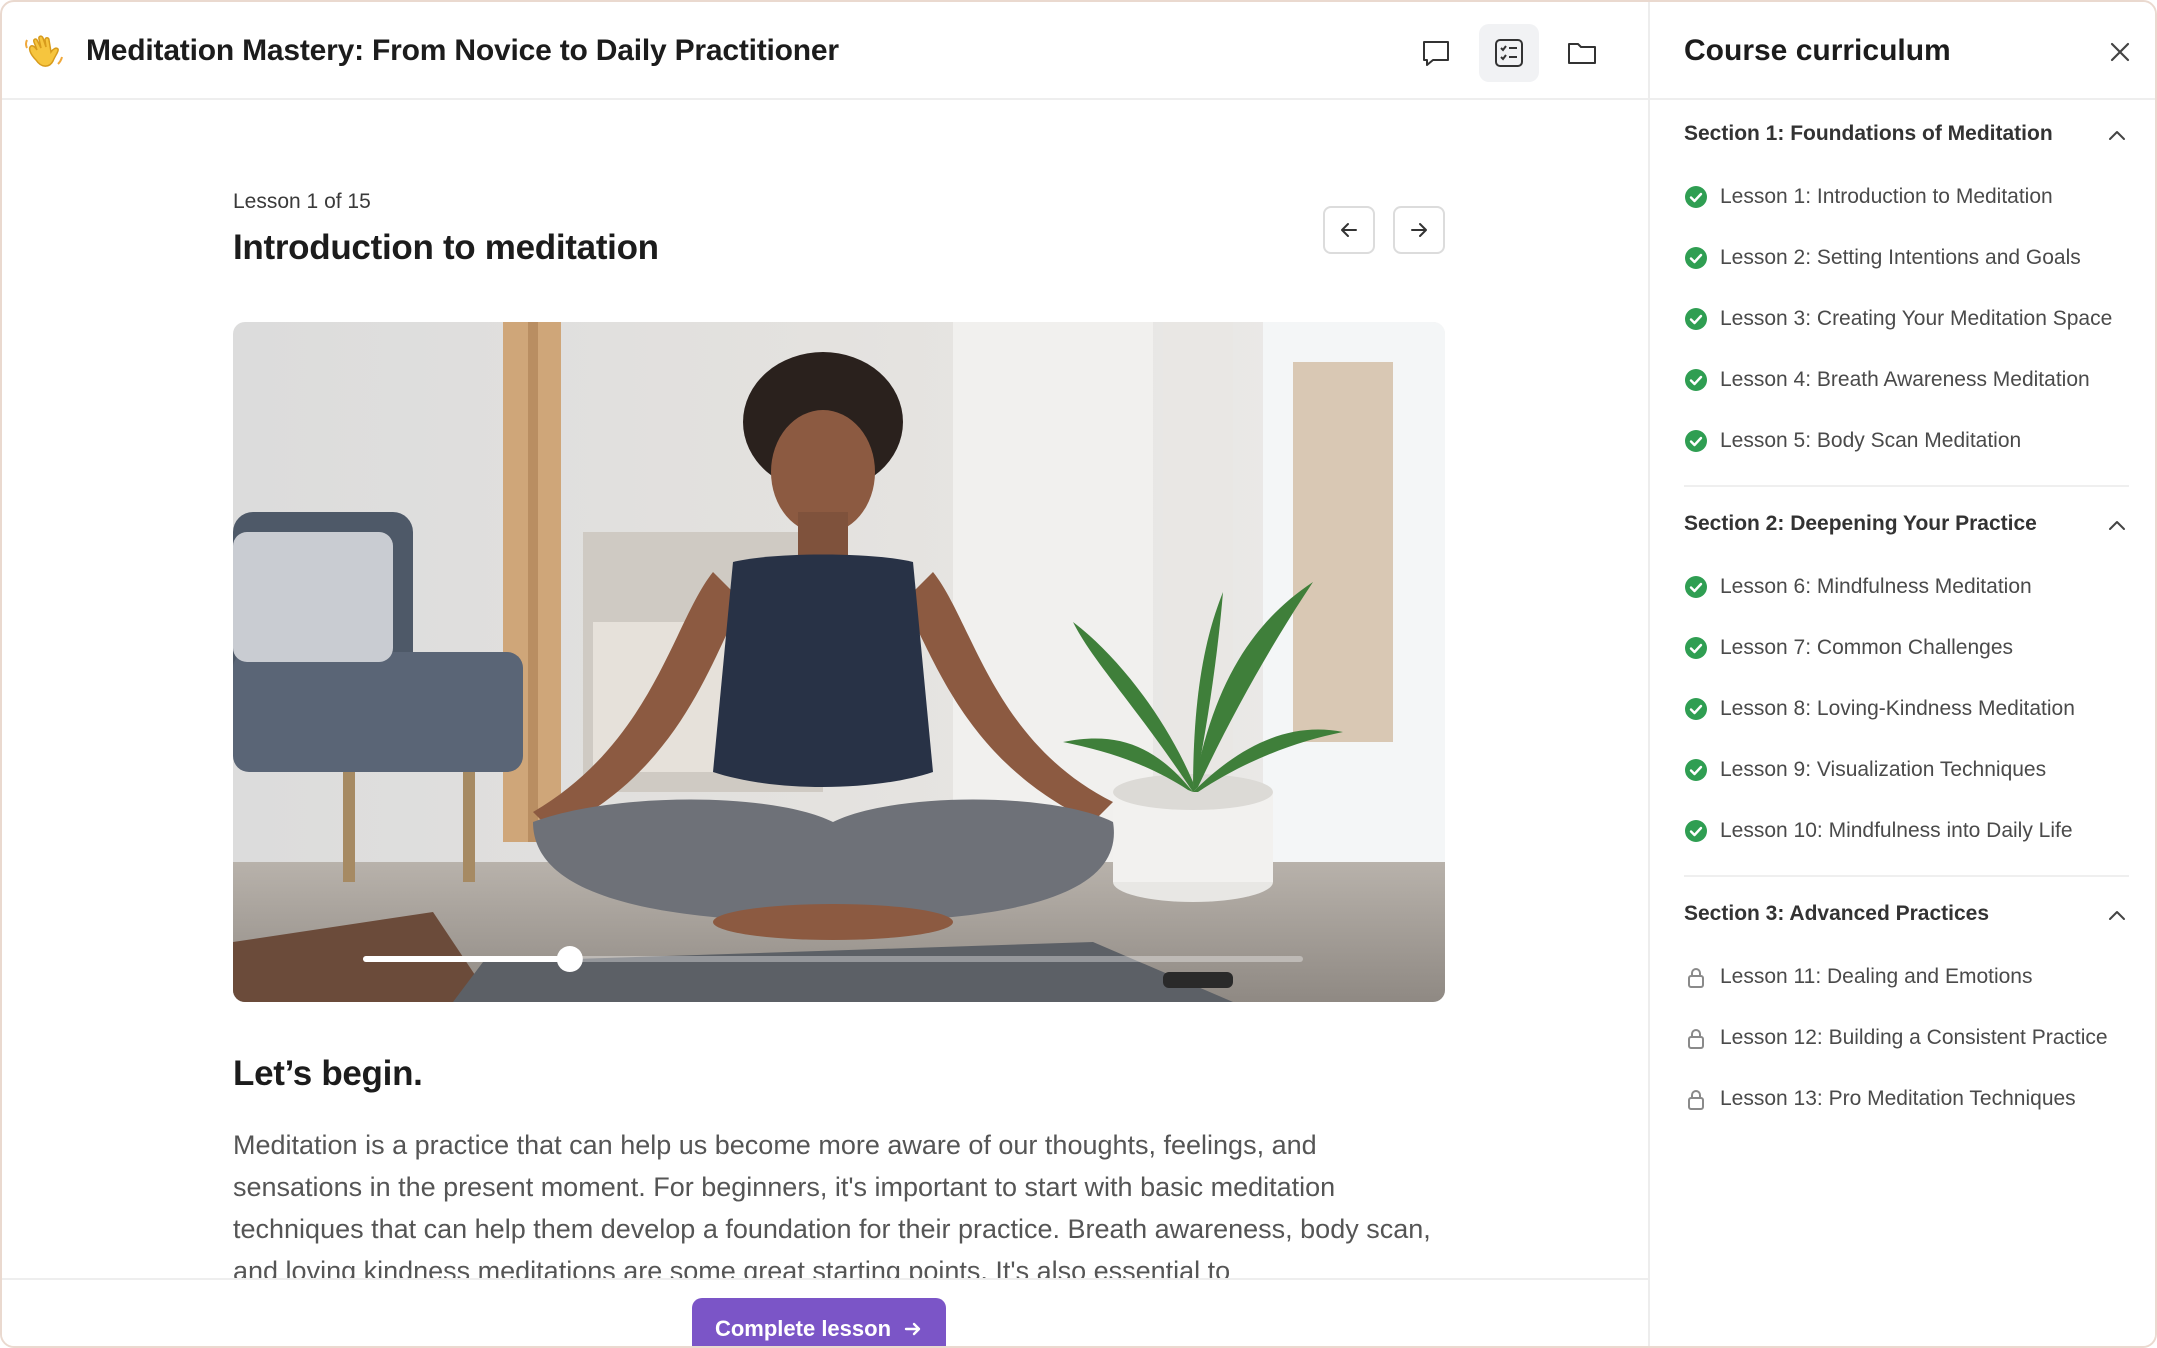 The image size is (2157, 1348). I want to click on complete-lesson-label: Complete lesson, so click(803, 1328).